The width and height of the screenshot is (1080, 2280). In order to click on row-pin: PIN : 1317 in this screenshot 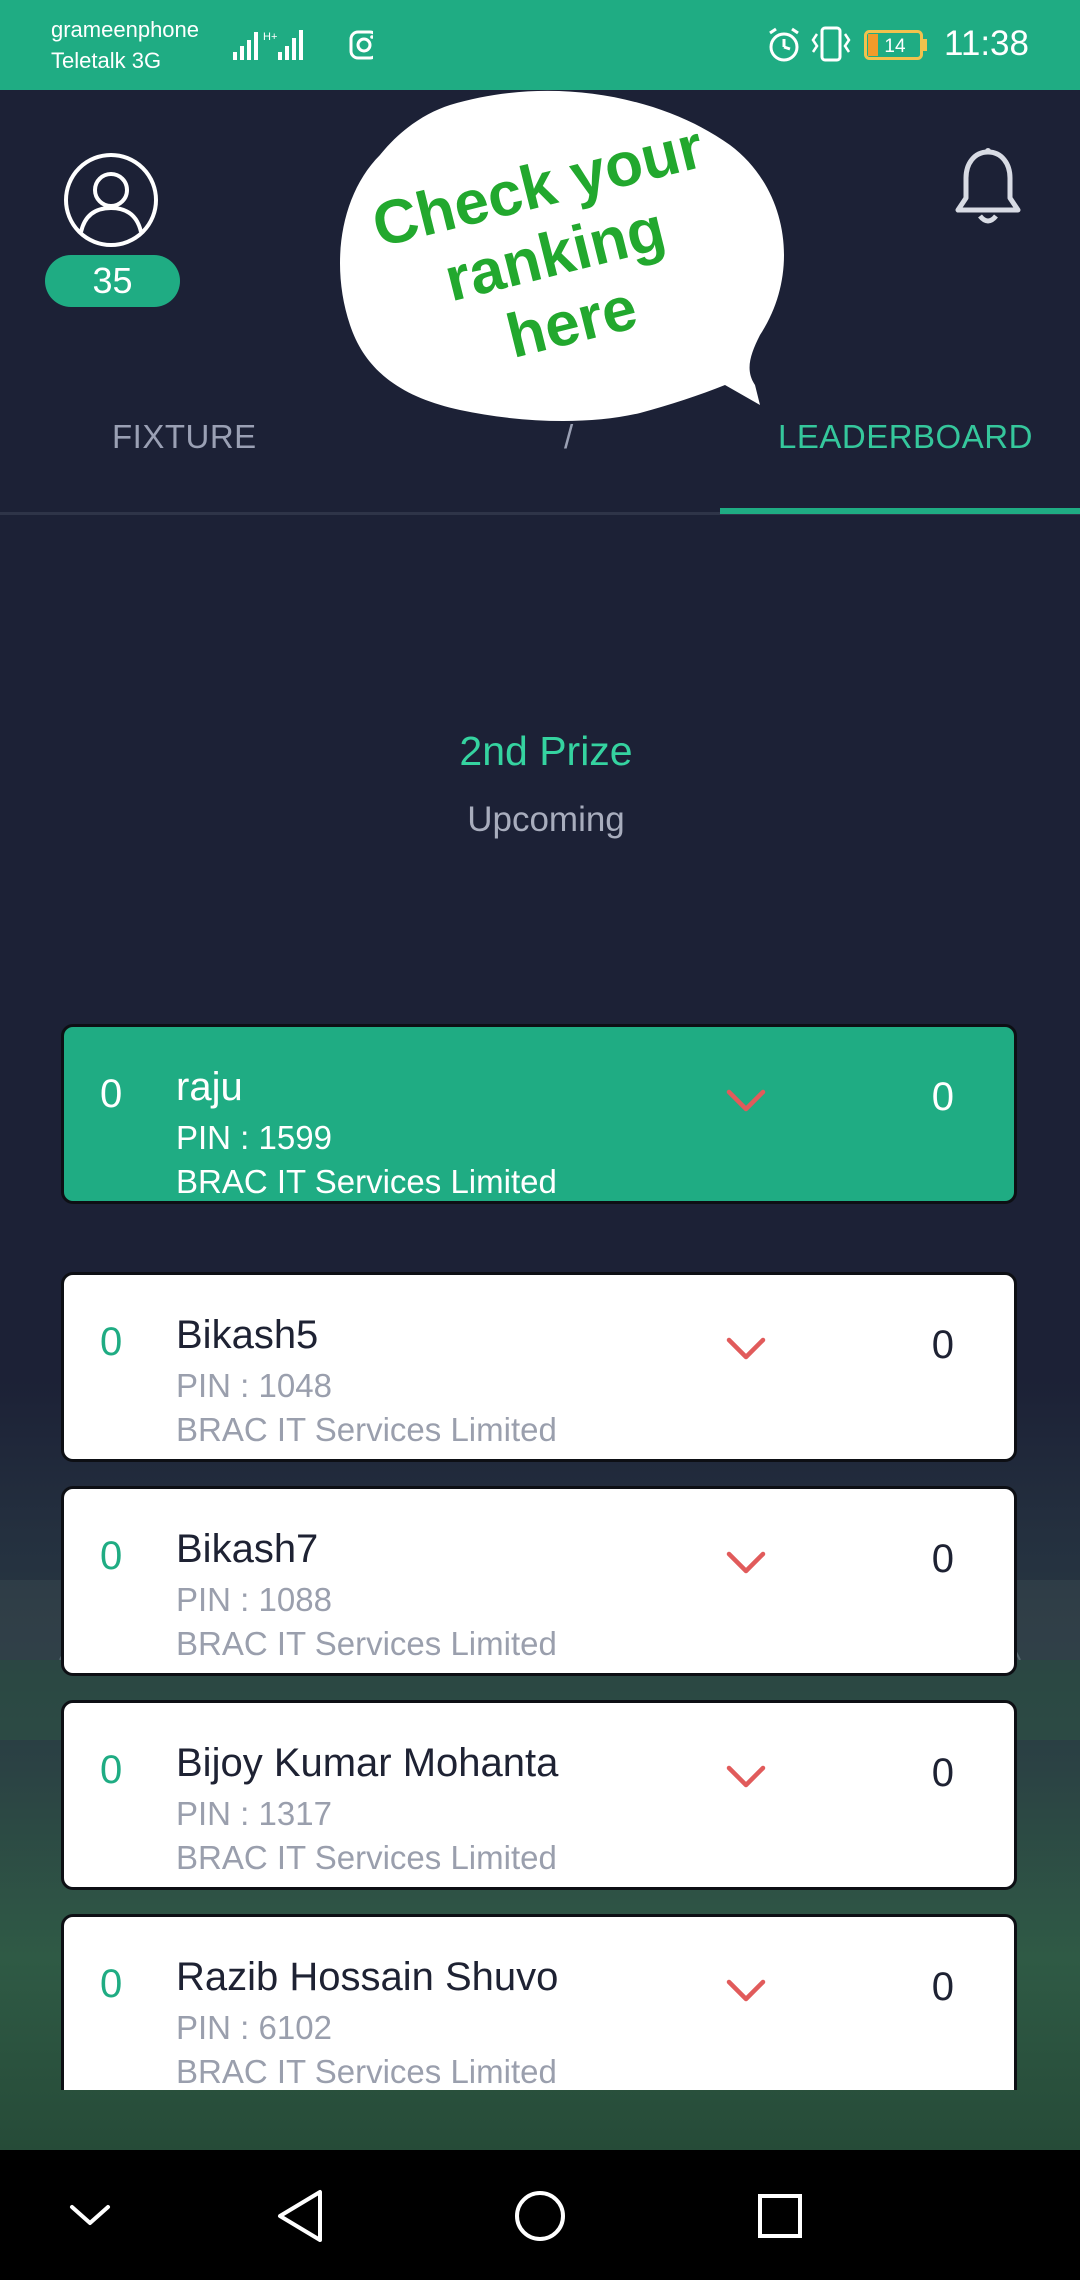, I will do `click(254, 1813)`.